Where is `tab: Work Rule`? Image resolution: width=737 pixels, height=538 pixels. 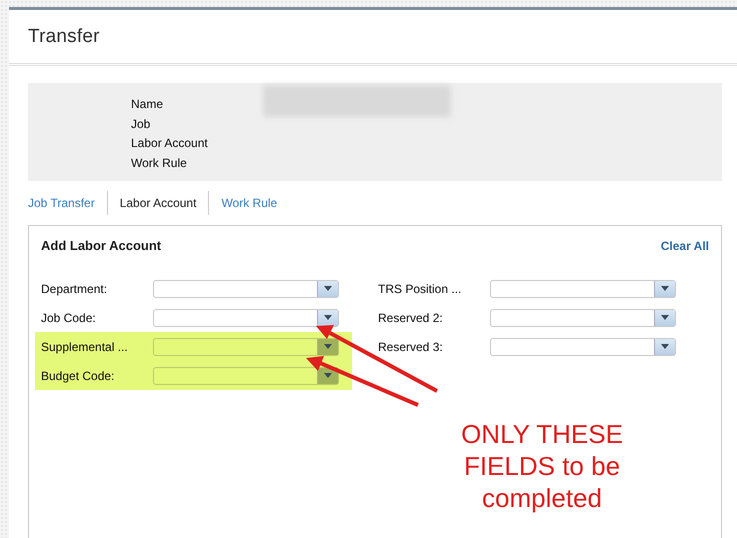 tab: Work Rule is located at coordinates (249, 203).